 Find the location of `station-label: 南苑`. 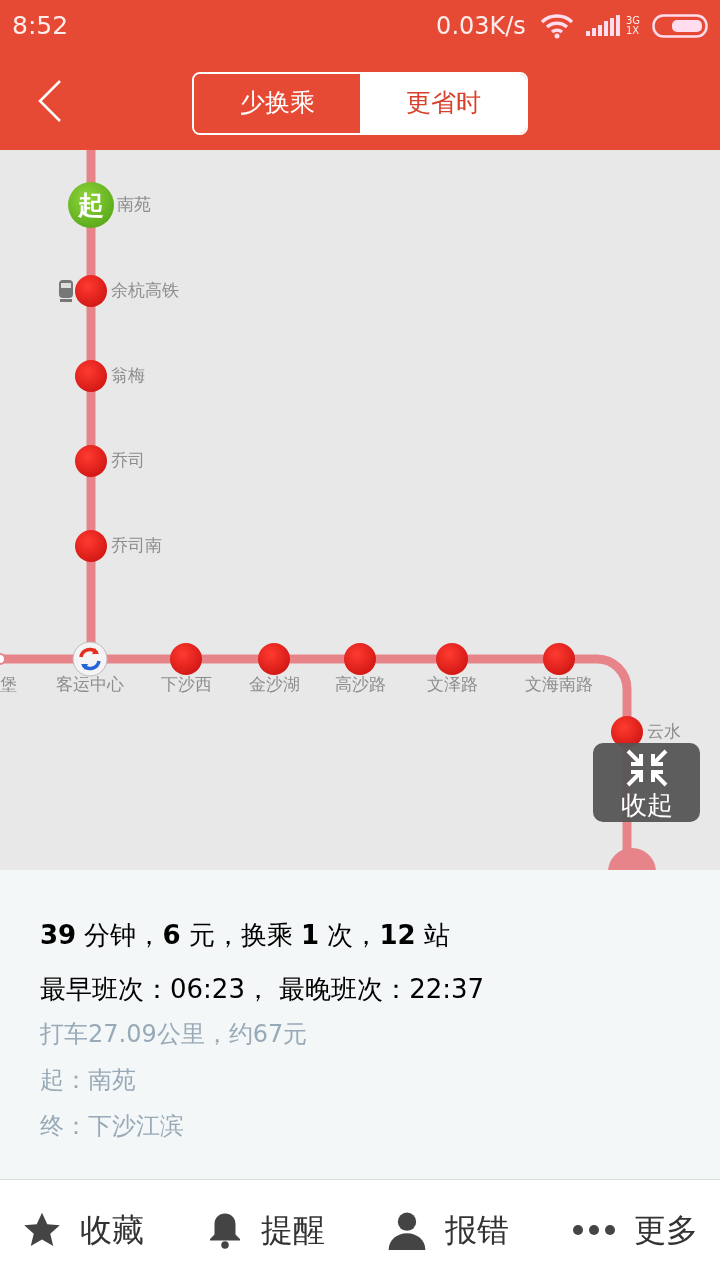

station-label: 南苑 is located at coordinates (134, 204).